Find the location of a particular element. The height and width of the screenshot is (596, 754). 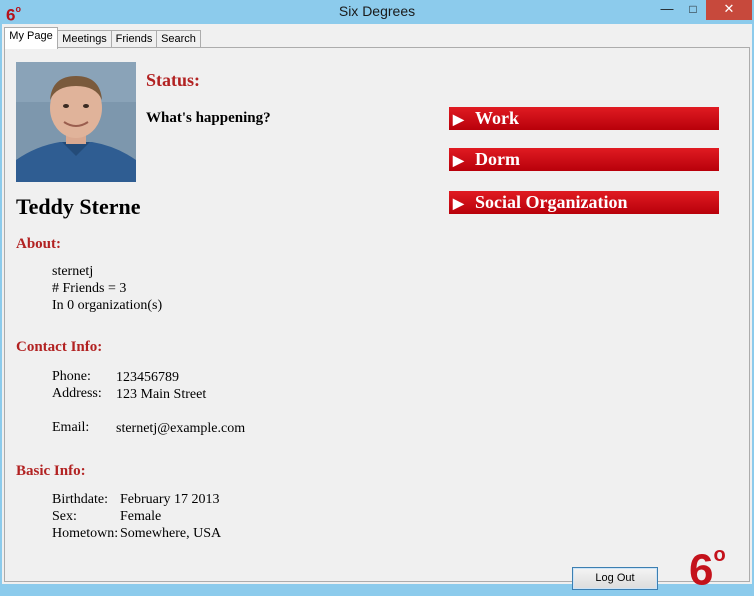

social-organization-category-button: ▶ Social Organization is located at coordinates (584, 202).